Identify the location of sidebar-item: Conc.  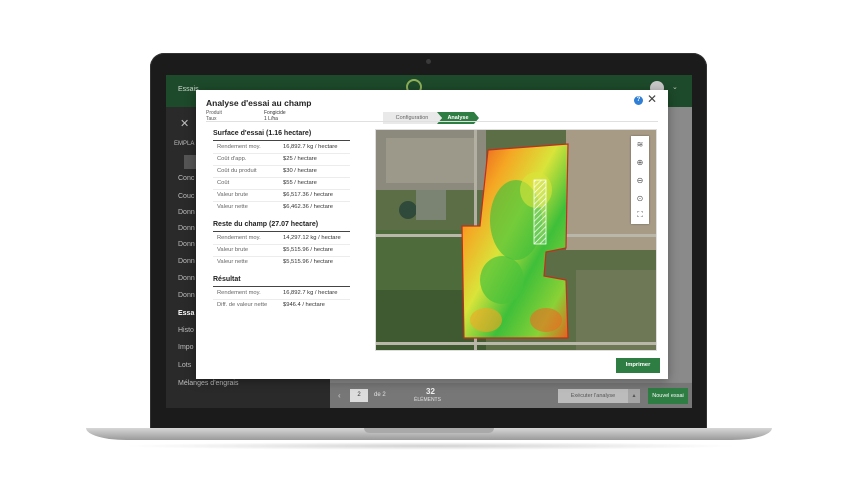
(186, 178).